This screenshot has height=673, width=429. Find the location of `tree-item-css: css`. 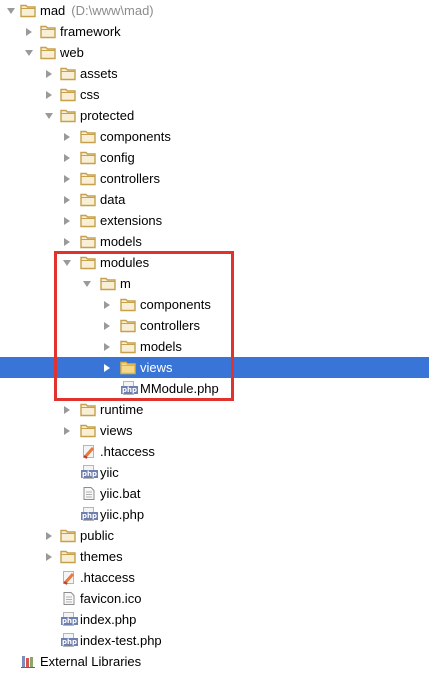

tree-item-css: css is located at coordinates (214, 94).